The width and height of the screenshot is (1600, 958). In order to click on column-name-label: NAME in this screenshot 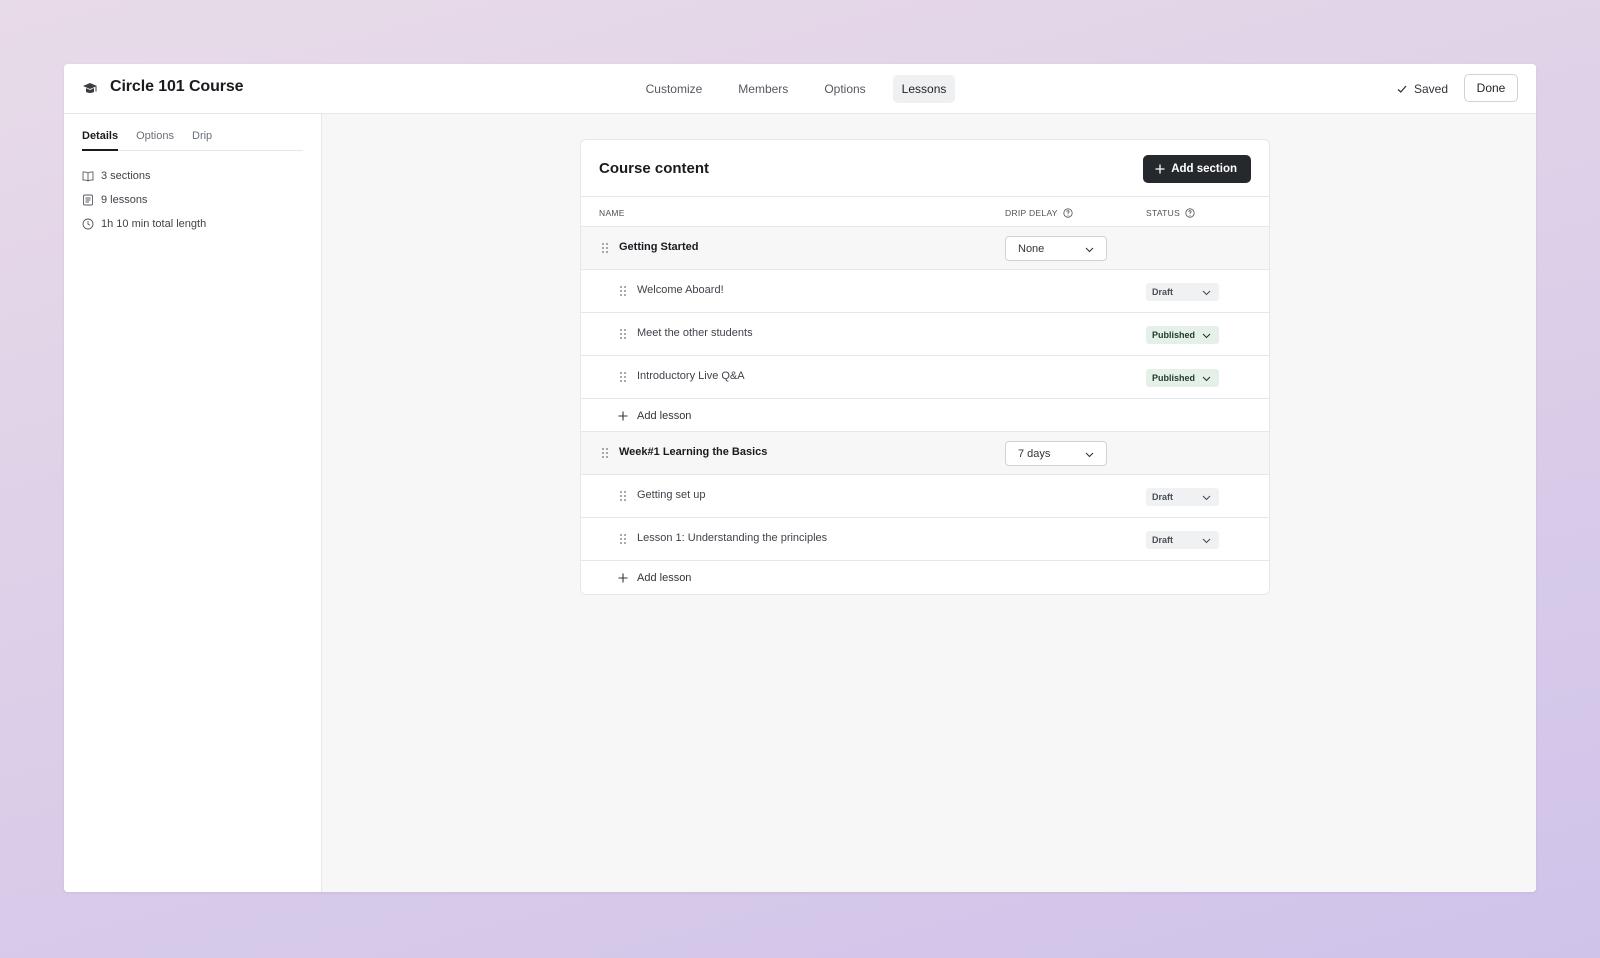, I will do `click(612, 213)`.